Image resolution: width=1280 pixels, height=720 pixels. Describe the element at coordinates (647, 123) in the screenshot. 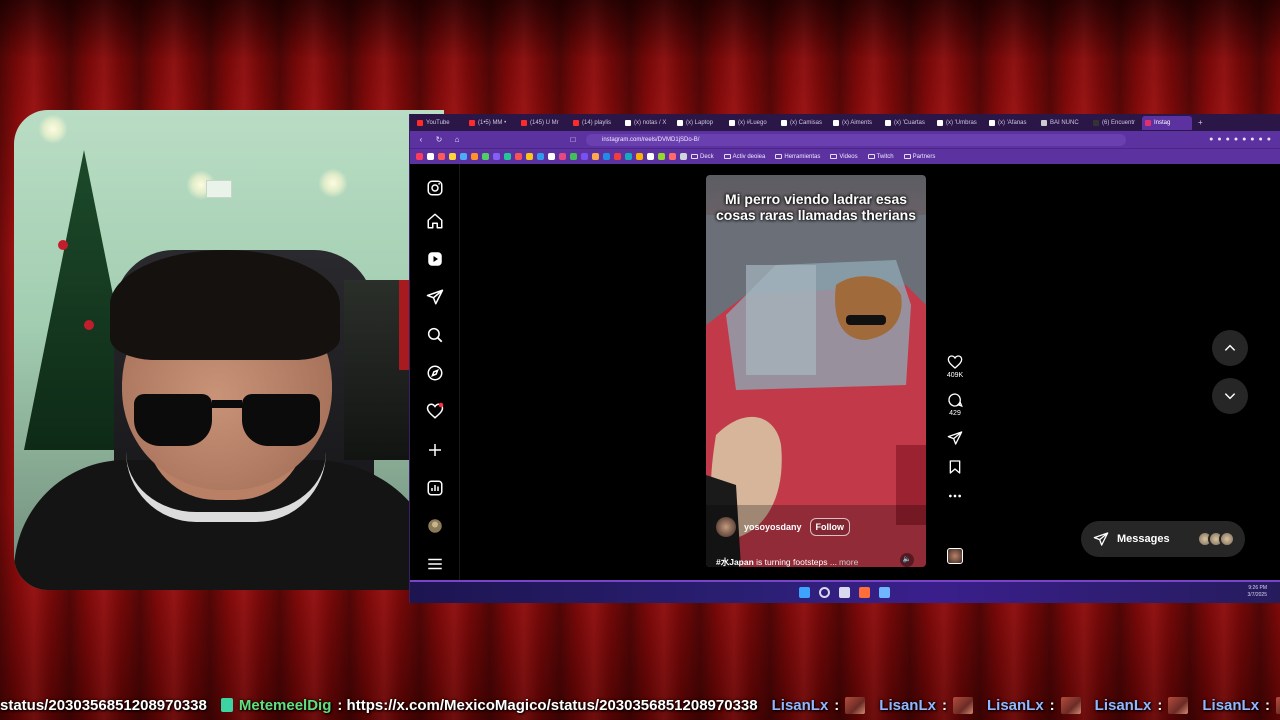

I see `browser-tab: (x) notas / X` at that location.